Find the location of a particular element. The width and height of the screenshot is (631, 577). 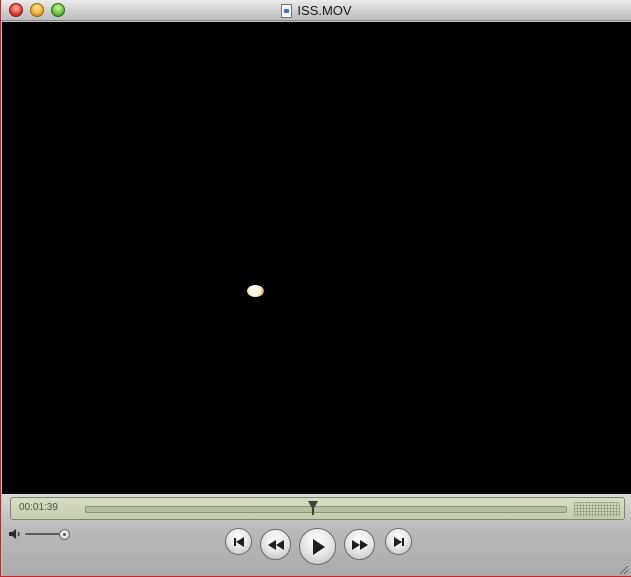

window-title: ISS.MOV is located at coordinates (324, 10).